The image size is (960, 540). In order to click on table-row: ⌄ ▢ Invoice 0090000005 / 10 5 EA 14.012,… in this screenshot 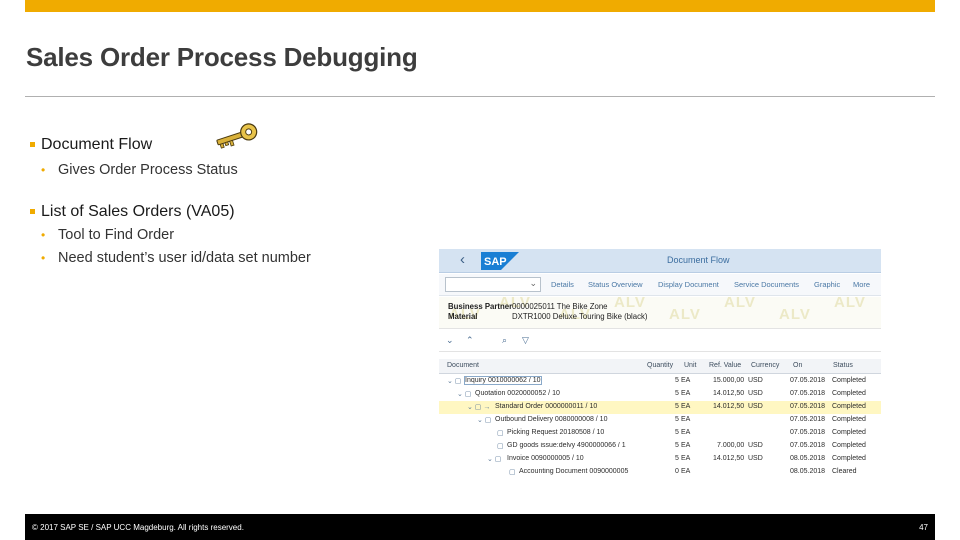, I will do `click(660, 459)`.